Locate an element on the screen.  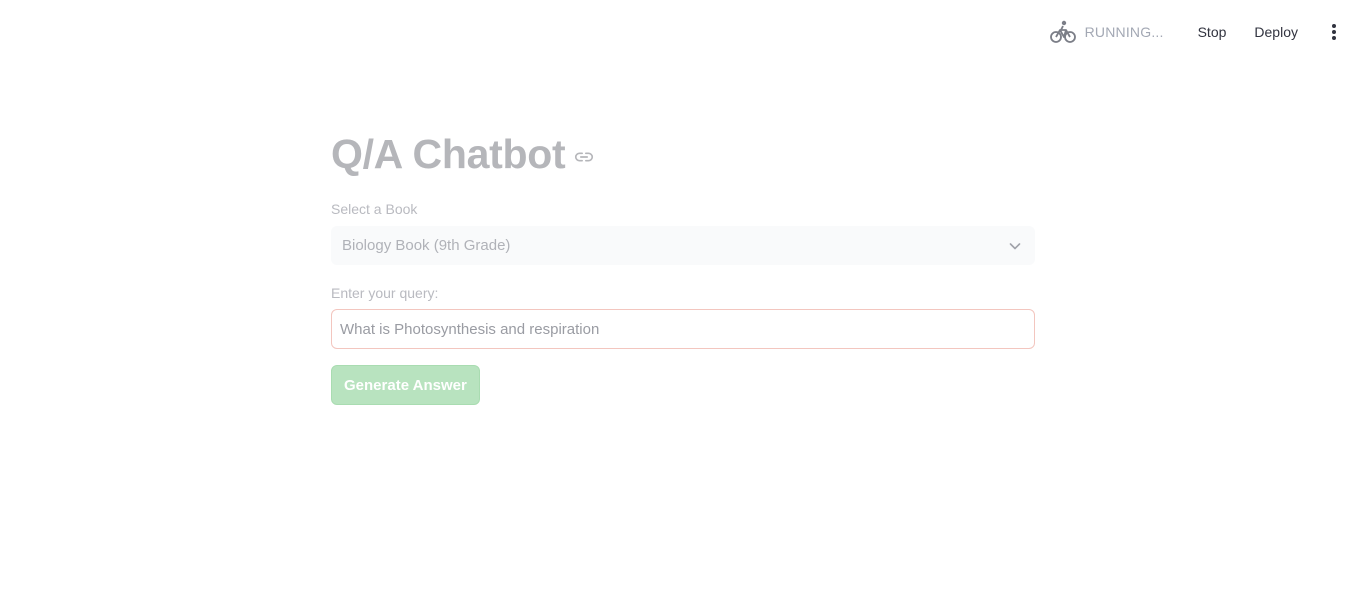
query-label: Enter your query: is located at coordinates (385, 293).